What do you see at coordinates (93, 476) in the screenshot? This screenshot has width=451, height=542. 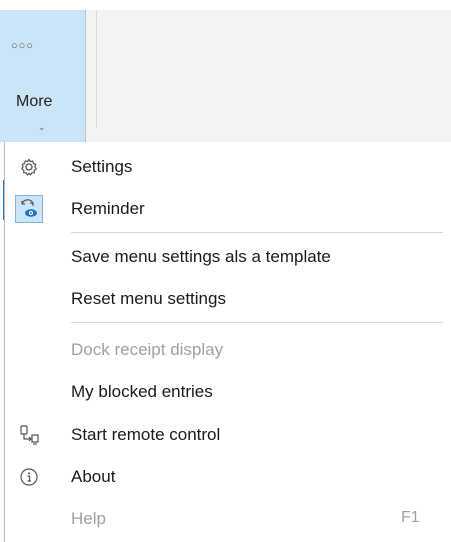 I see `menu-item-label: About` at bounding box center [93, 476].